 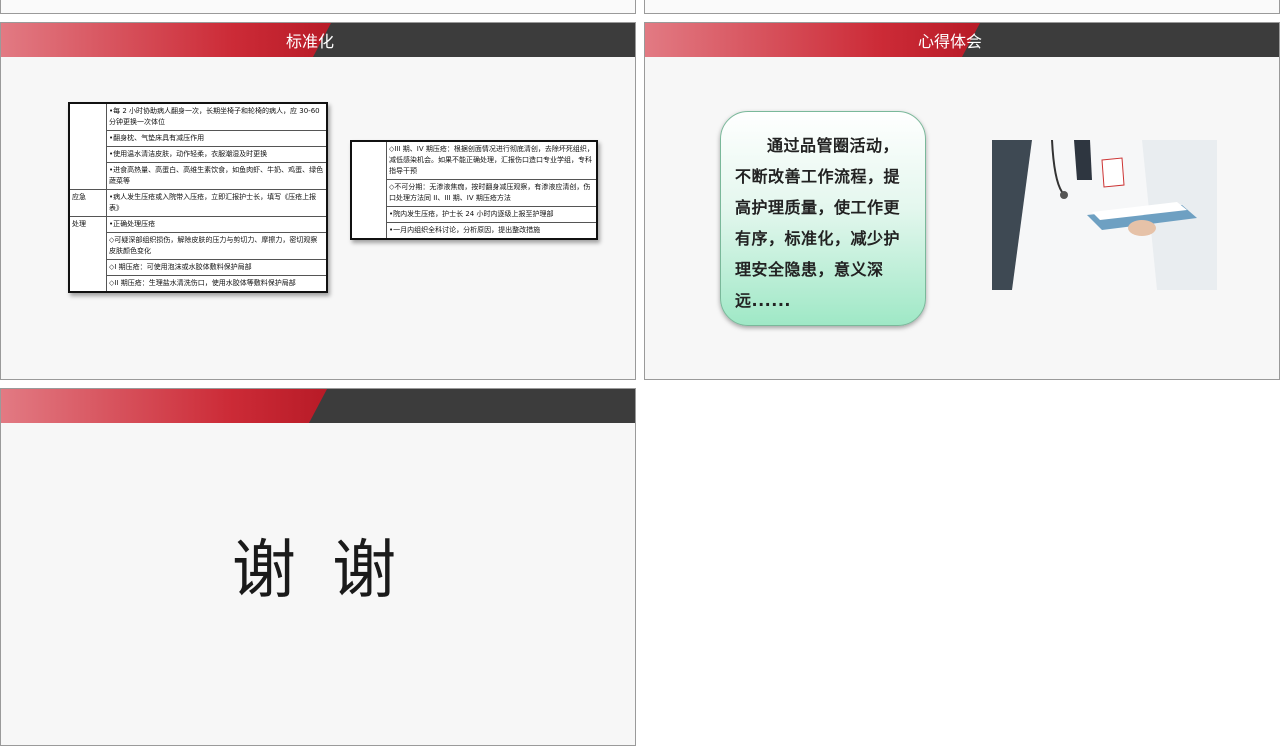 I want to click on row-label: 应急, so click(x=87, y=203).